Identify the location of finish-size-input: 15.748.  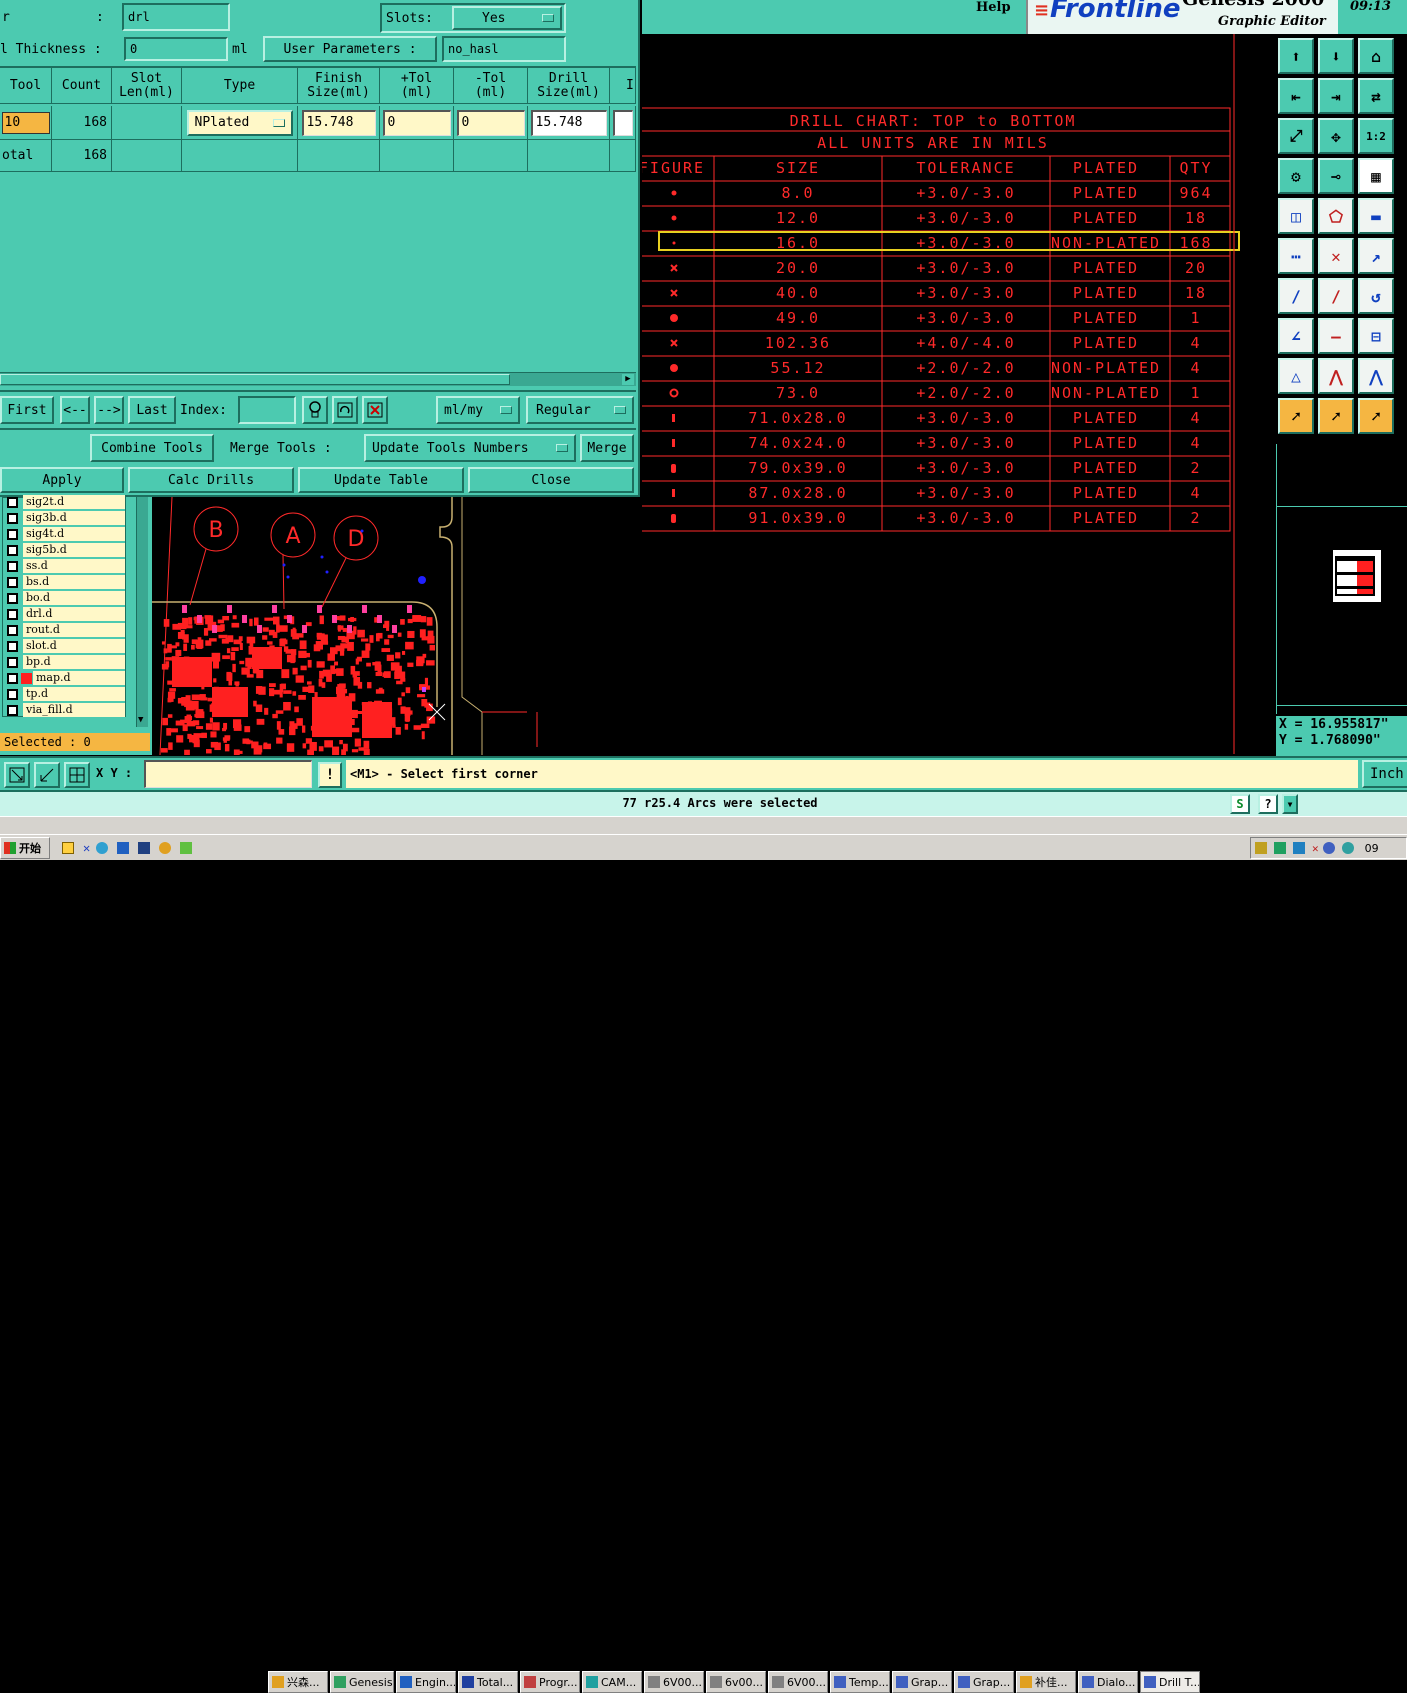
(338, 122).